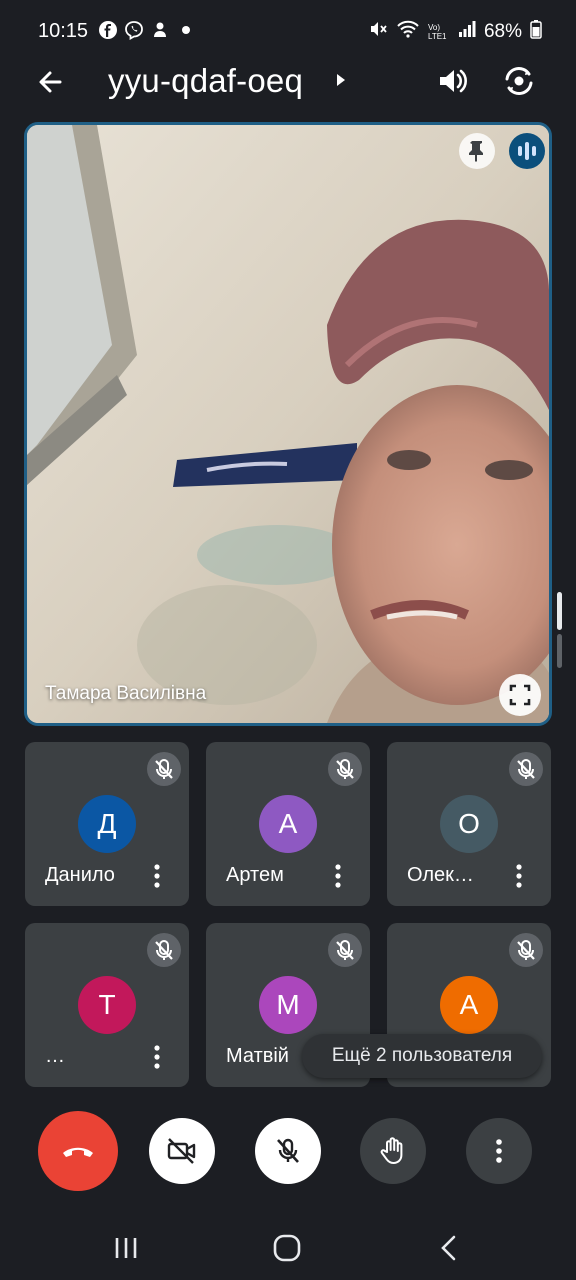 This screenshot has width=576, height=1280. I want to click on avatar: М, so click(288, 1005).